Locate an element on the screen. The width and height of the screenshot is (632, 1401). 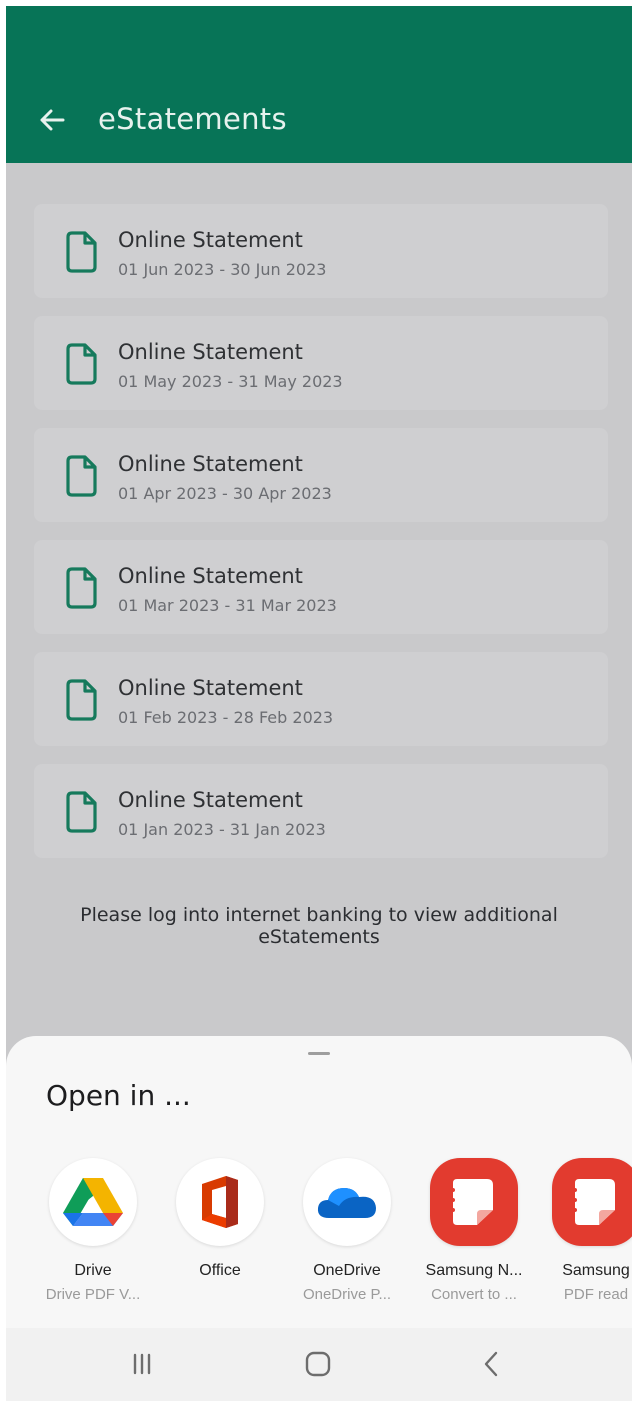
nav-back-icon is located at coordinates (491, 1364).